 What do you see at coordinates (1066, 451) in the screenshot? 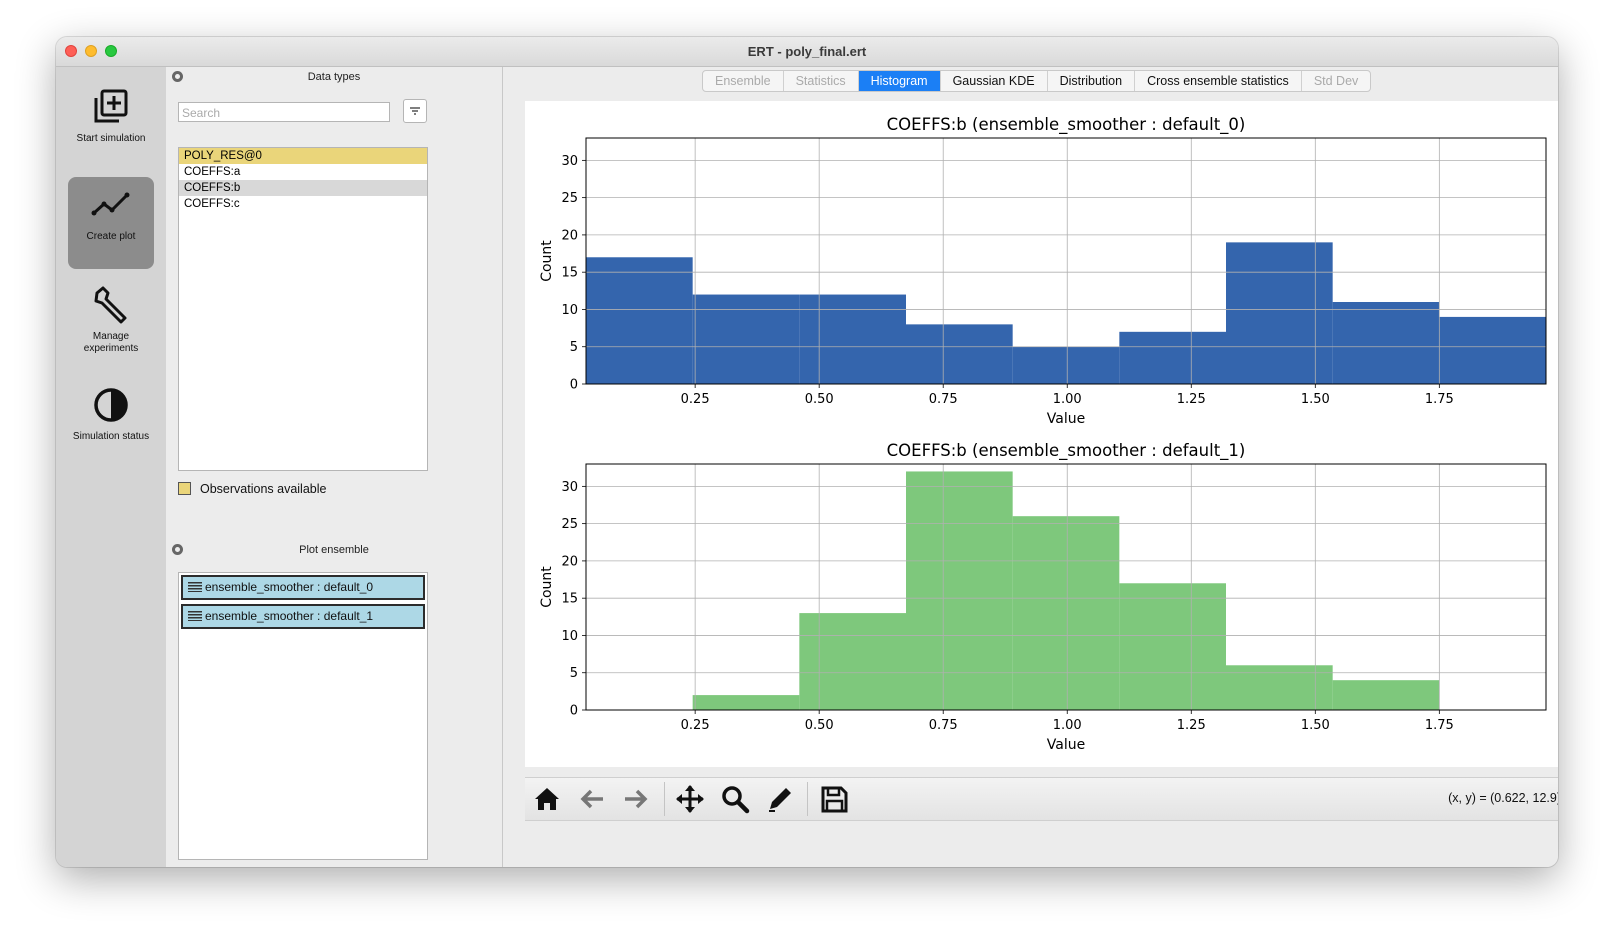
I see `chart-title: COEFFS:b (ensemble_smoother : default_1)` at bounding box center [1066, 451].